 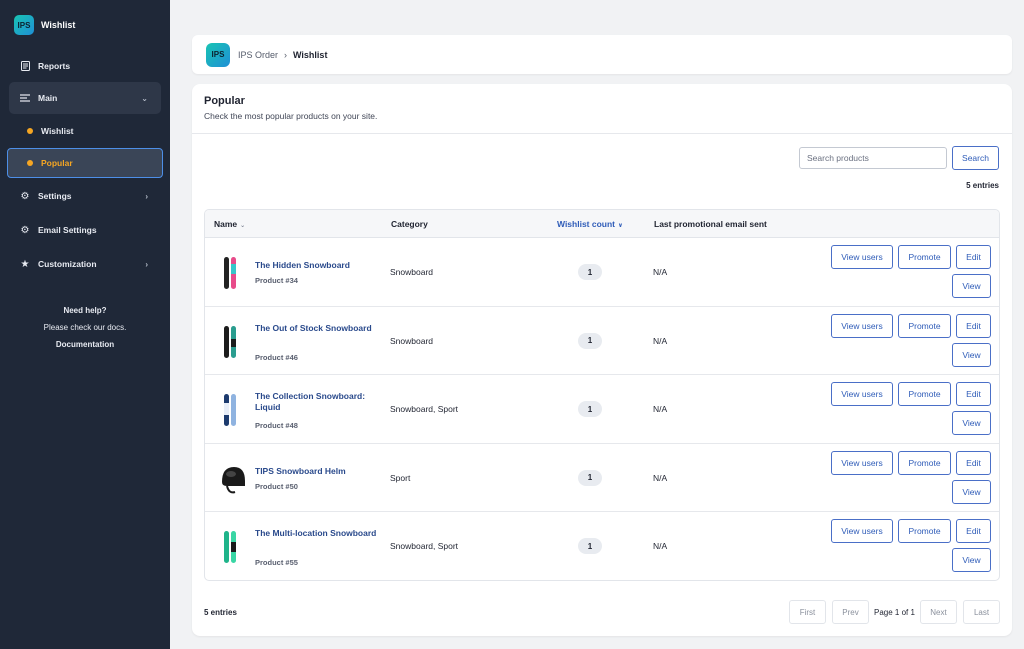 What do you see at coordinates (320, 533) in the screenshot?
I see `product-name-link: The Multi-location Snowboard` at bounding box center [320, 533].